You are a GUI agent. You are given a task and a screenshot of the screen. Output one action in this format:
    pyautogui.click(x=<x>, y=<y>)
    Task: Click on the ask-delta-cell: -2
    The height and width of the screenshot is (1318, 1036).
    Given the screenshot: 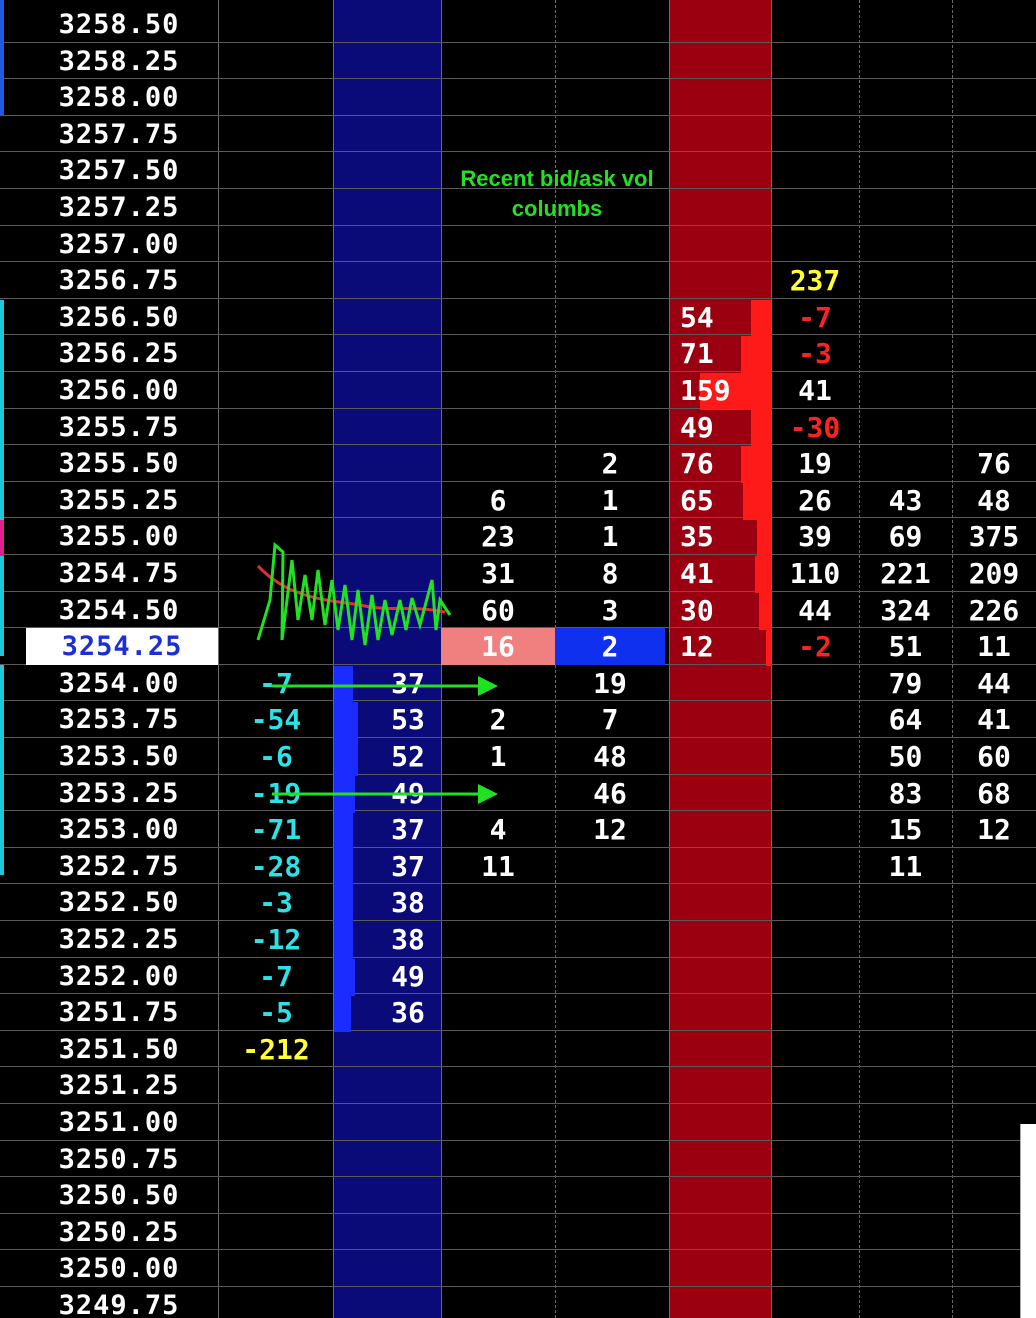 What is the action you would take?
    pyautogui.click(x=815, y=647)
    